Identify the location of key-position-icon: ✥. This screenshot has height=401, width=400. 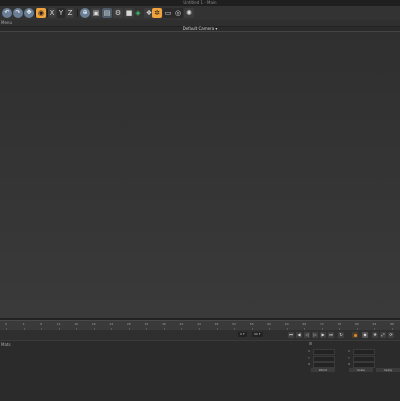
(375, 335).